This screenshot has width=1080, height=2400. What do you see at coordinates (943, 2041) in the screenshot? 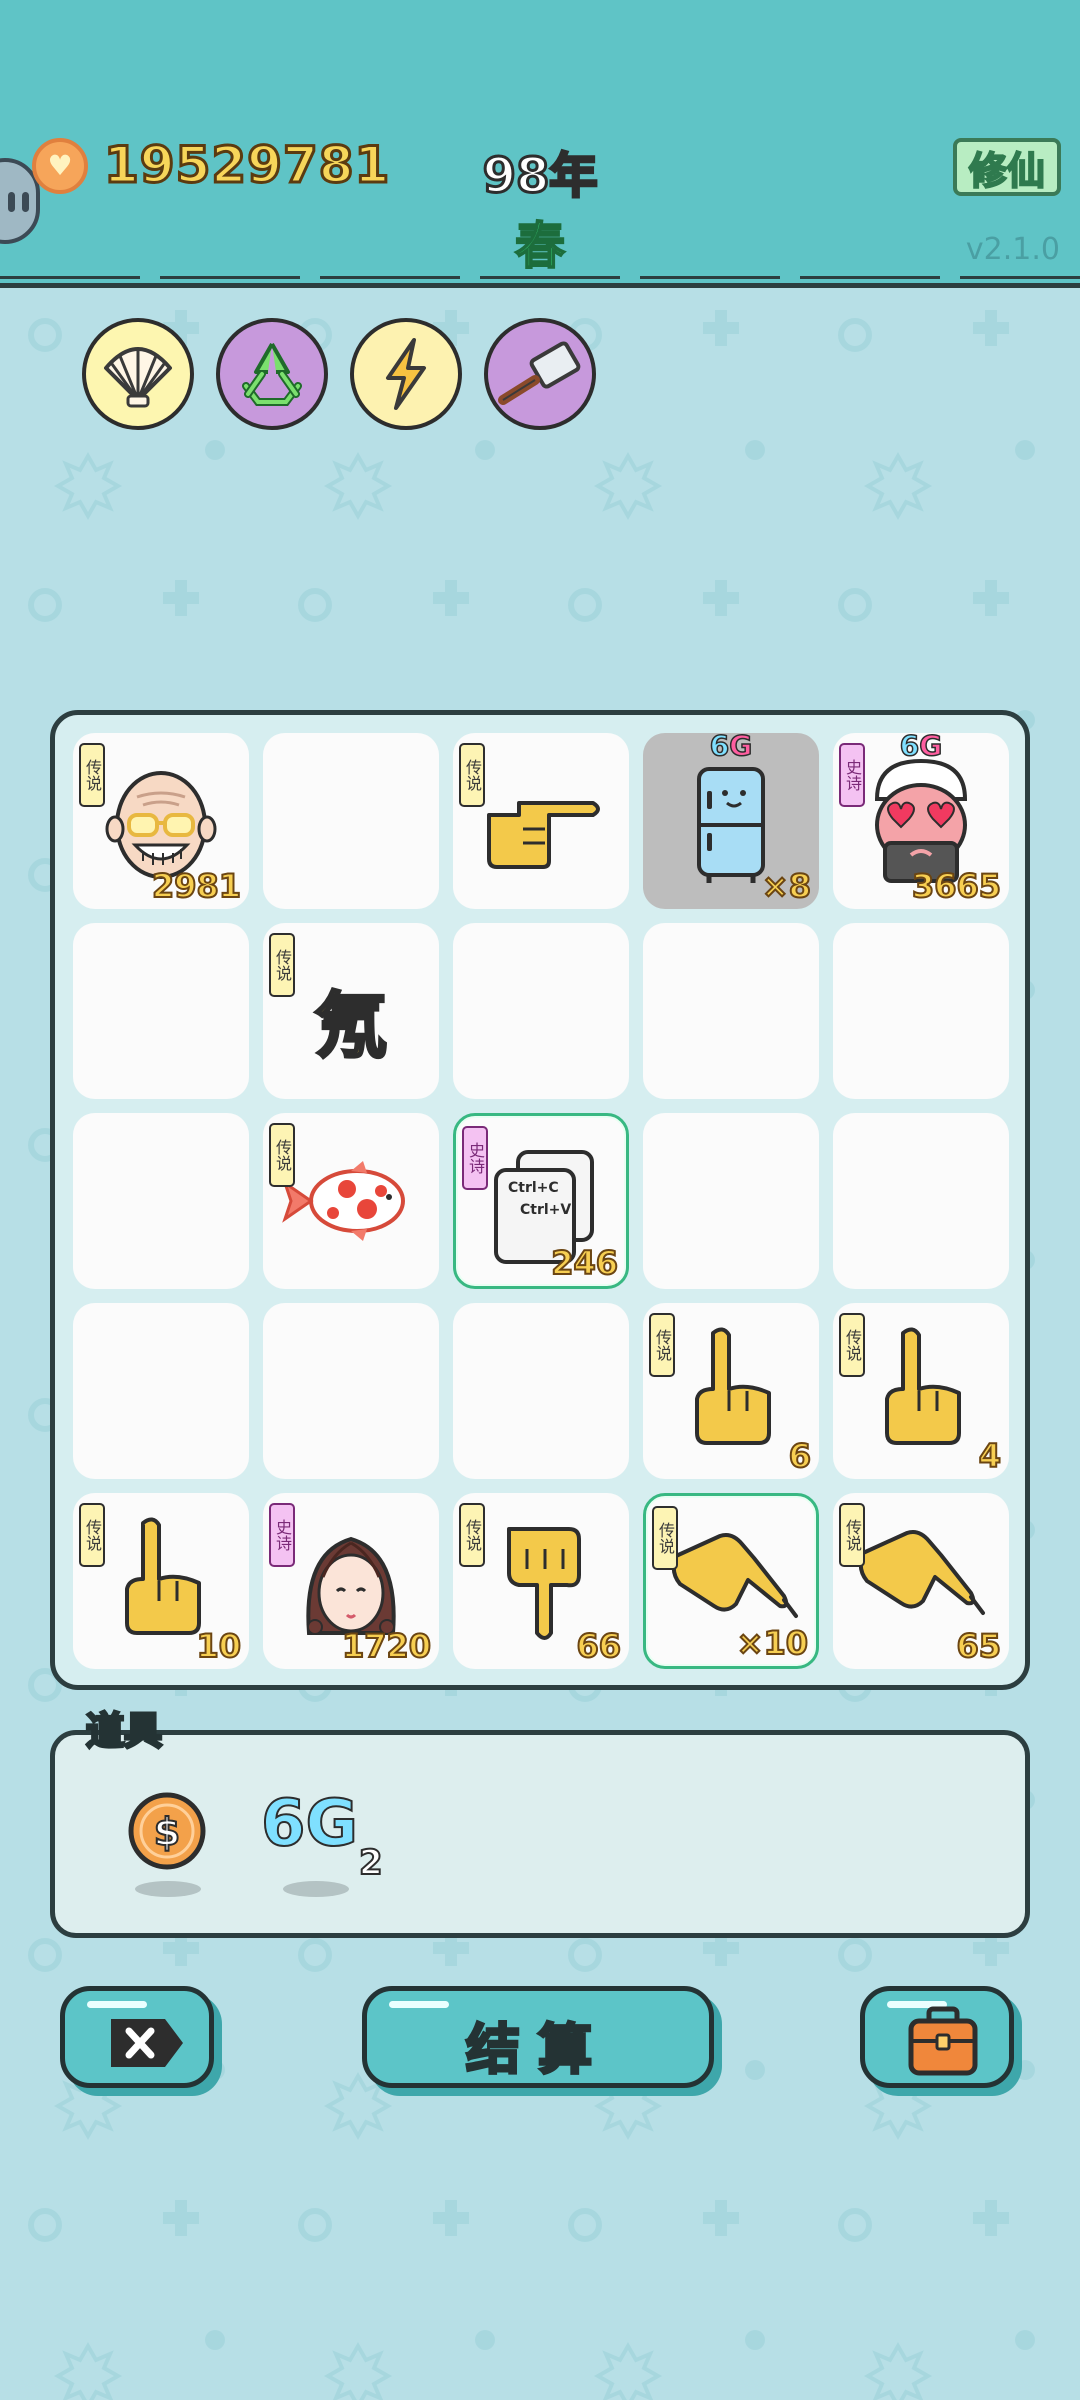
I see `briefcase-icon` at bounding box center [943, 2041].